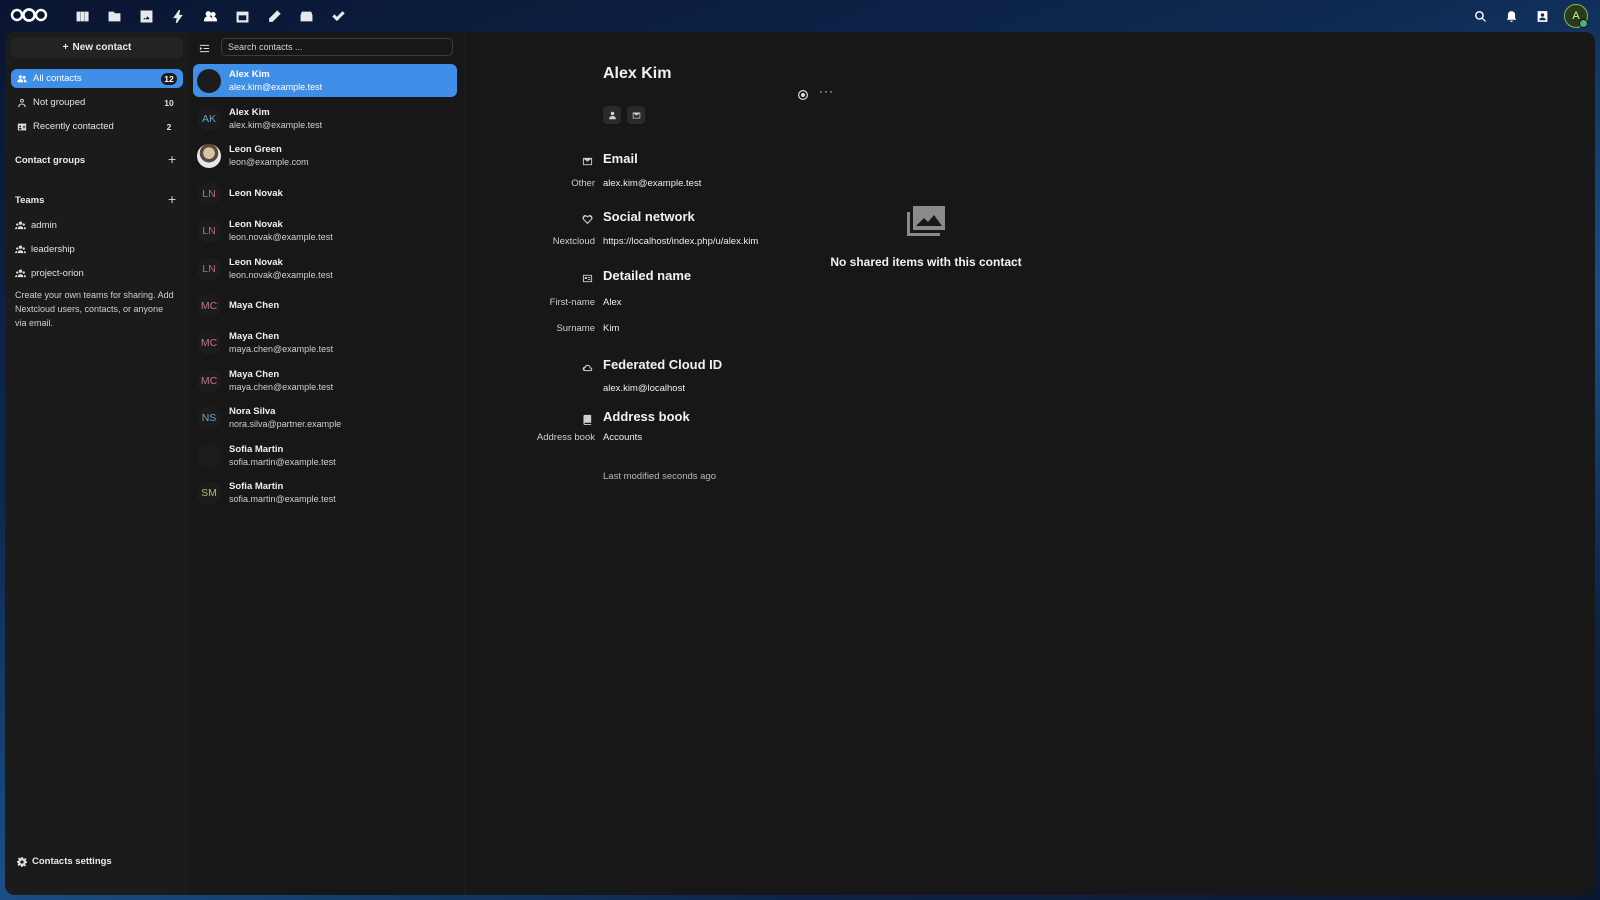 This screenshot has width=1600, height=900. What do you see at coordinates (325, 305) in the screenshot?
I see `contact-row: MC Maya Chen` at bounding box center [325, 305].